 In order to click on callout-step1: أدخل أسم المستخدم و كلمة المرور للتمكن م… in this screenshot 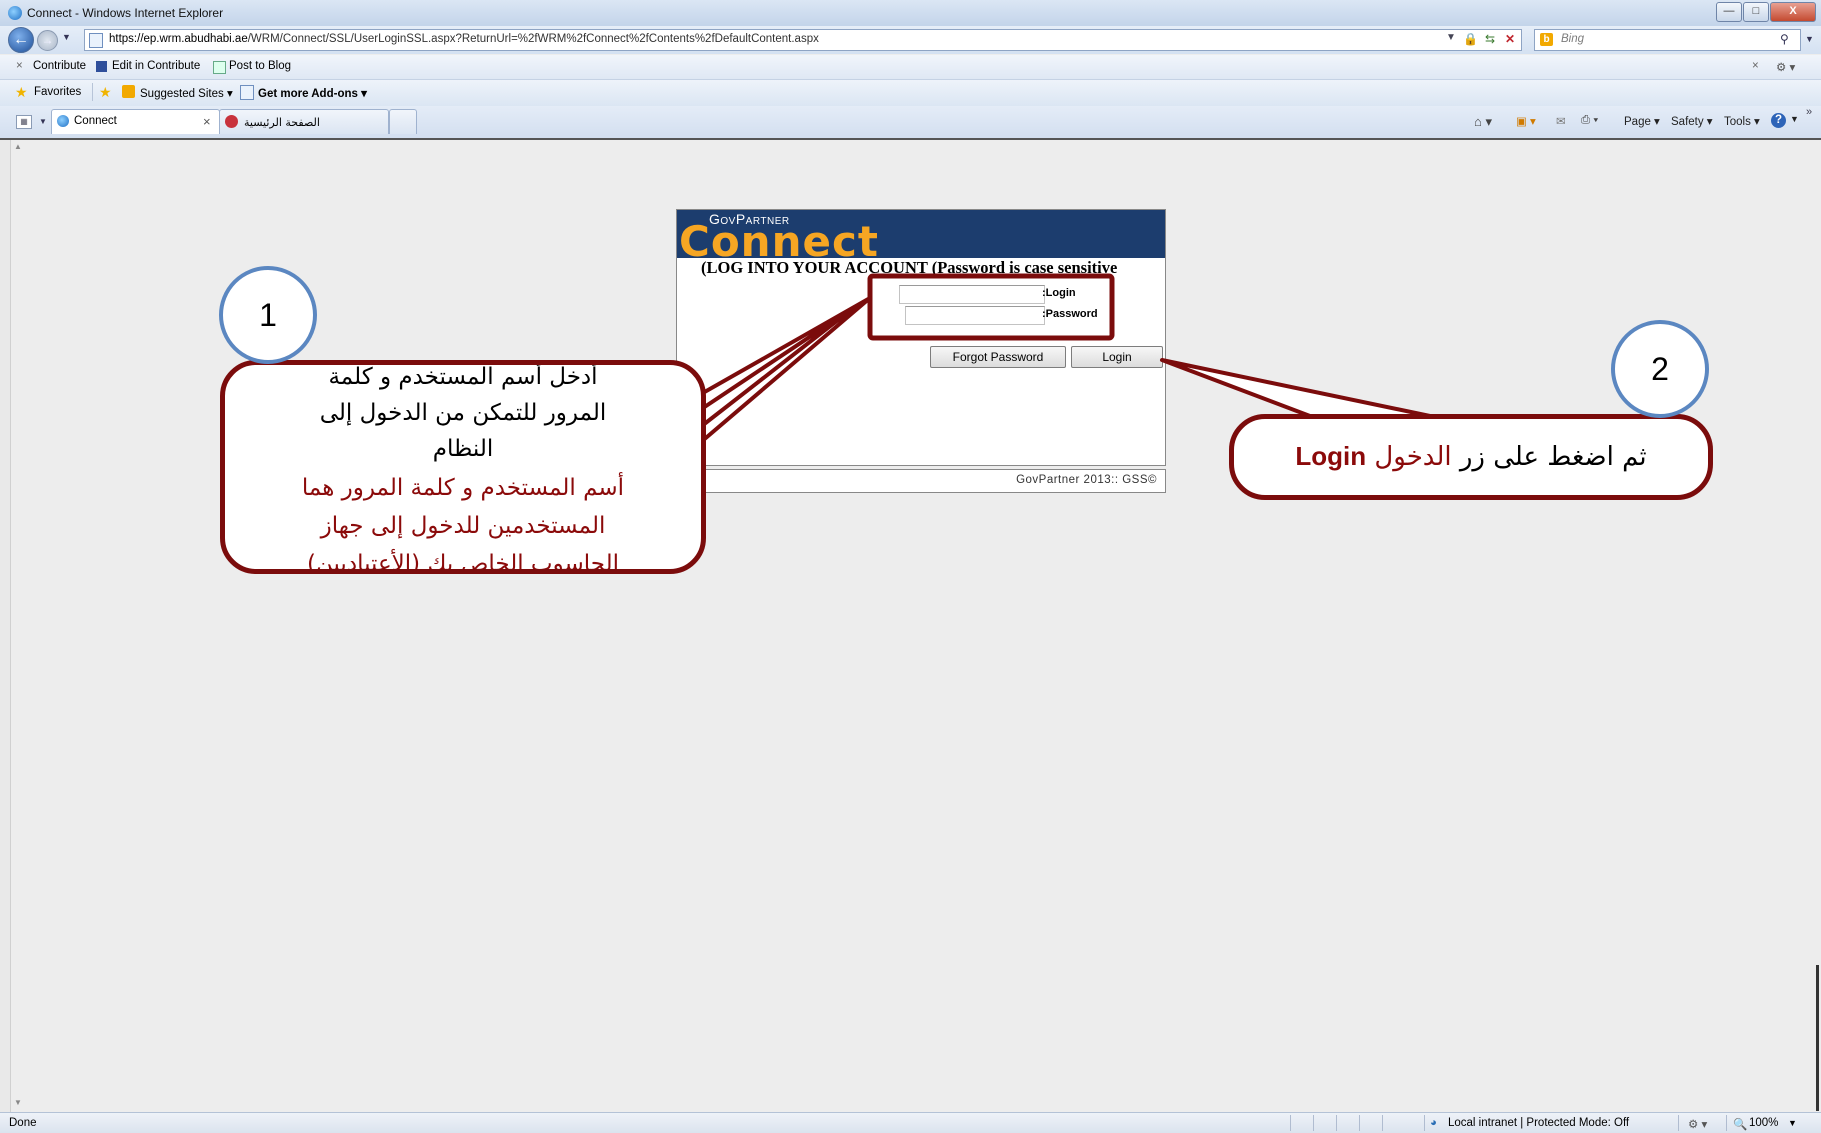, I will do `click(463, 467)`.